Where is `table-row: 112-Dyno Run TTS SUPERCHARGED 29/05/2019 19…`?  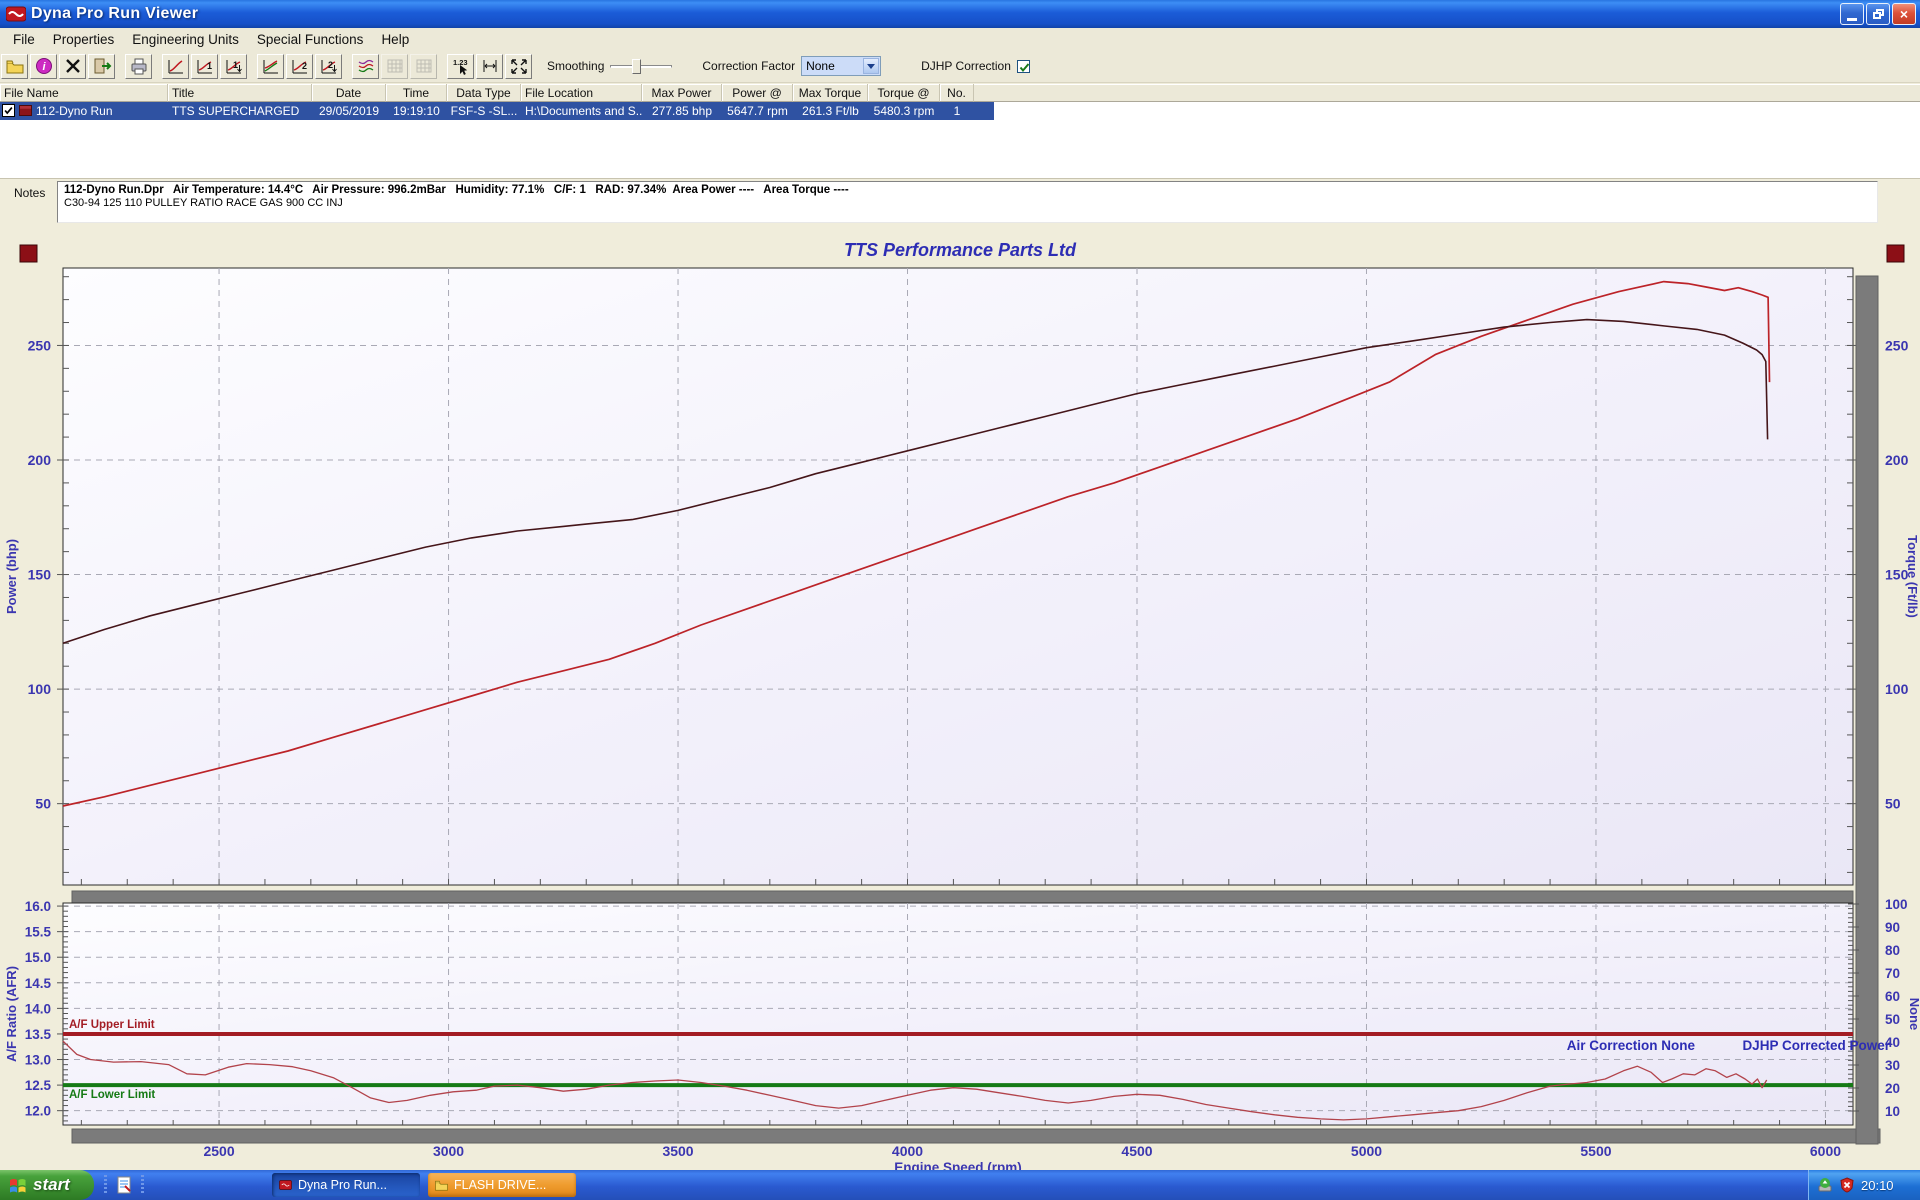 table-row: 112-Dyno Run TTS SUPERCHARGED 29/05/2019 19… is located at coordinates (497, 111).